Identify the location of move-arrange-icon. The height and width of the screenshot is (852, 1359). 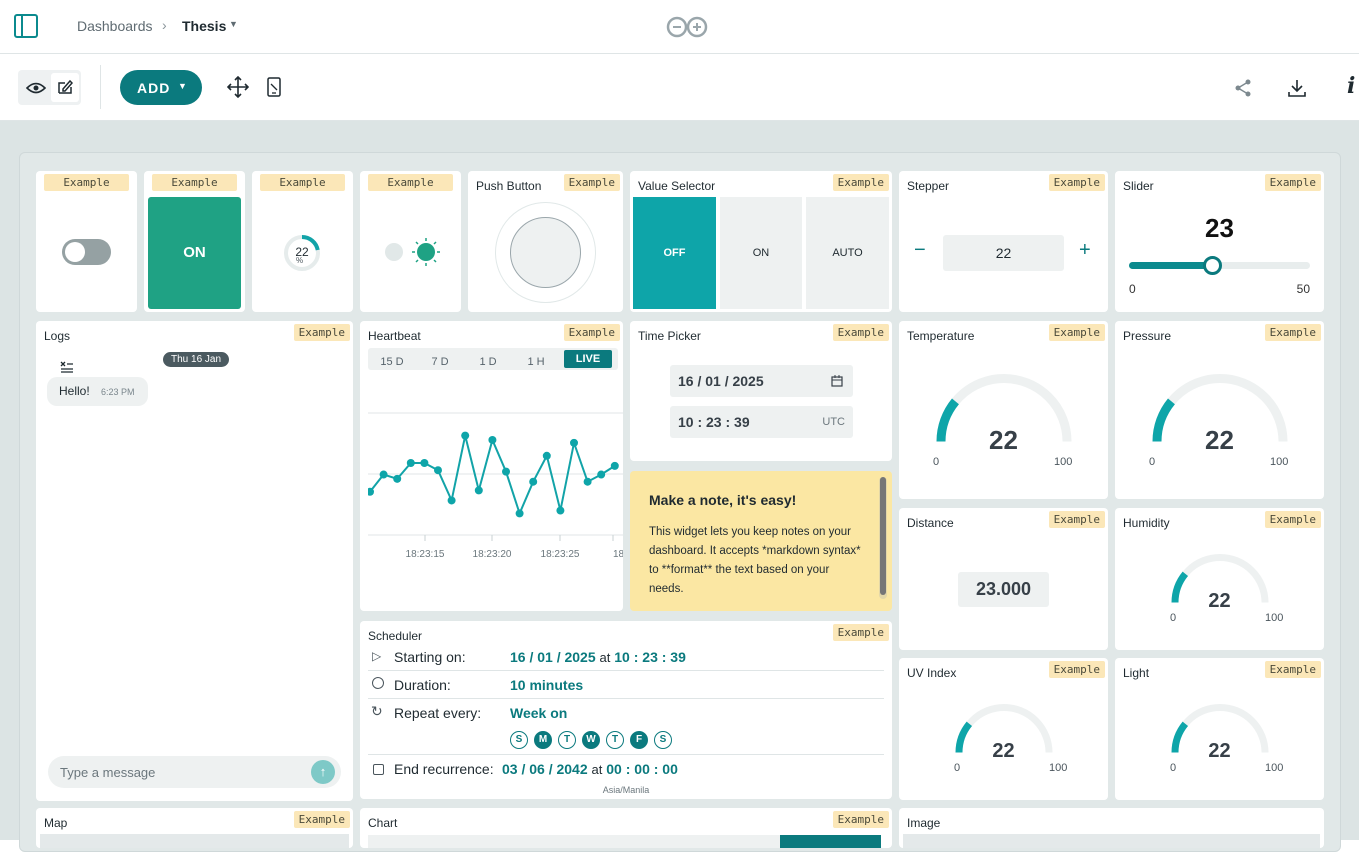
(238, 87).